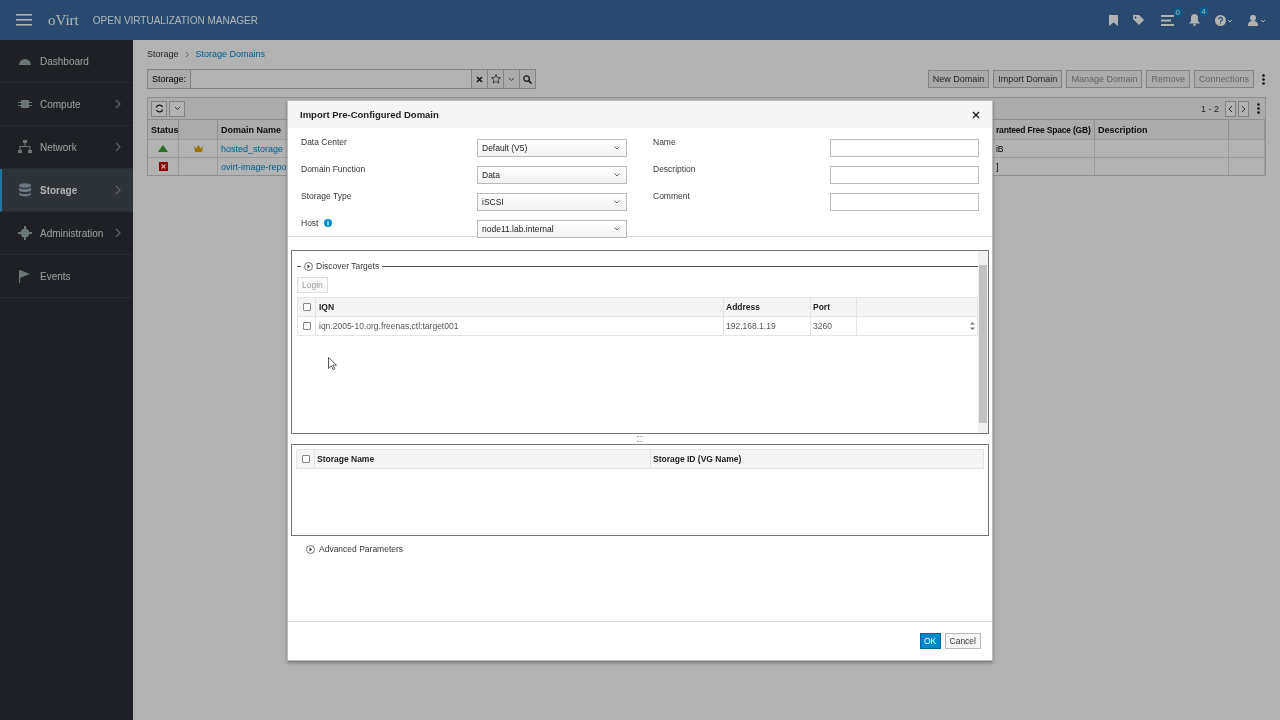 Image resolution: width=1280 pixels, height=720 pixels. I want to click on sidebar-item: Dashboard, so click(66, 61).